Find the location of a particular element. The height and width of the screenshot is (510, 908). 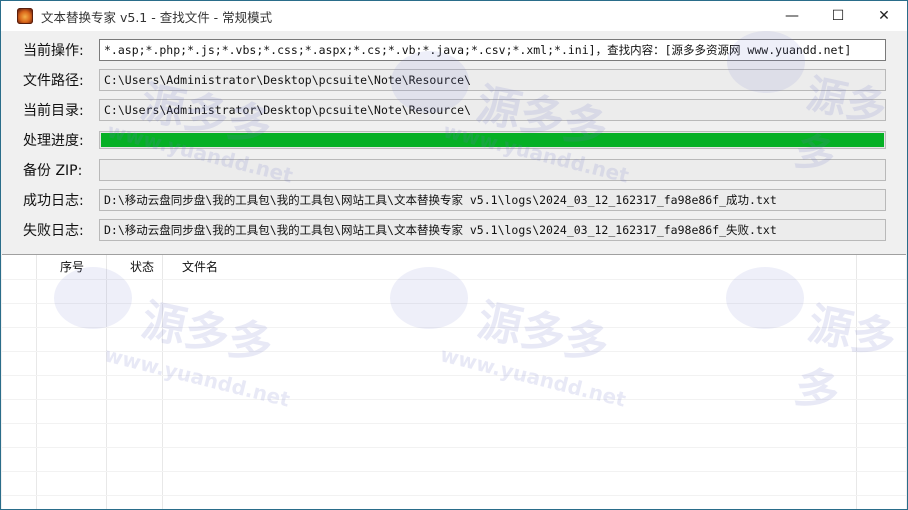

minimize-button: — is located at coordinates (792, 16).